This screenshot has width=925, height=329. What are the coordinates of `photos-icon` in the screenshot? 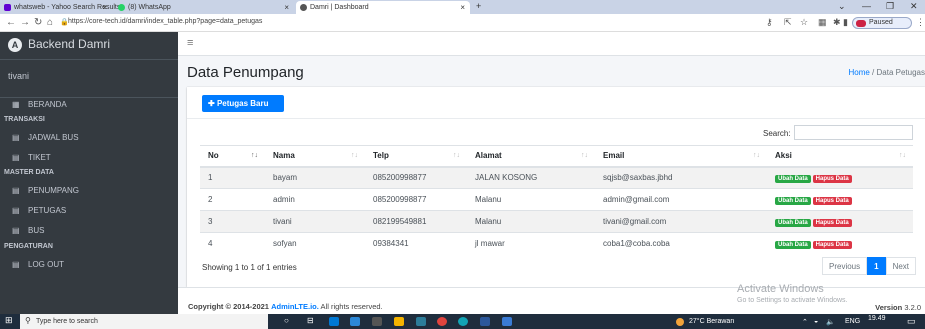 It's located at (507, 321).